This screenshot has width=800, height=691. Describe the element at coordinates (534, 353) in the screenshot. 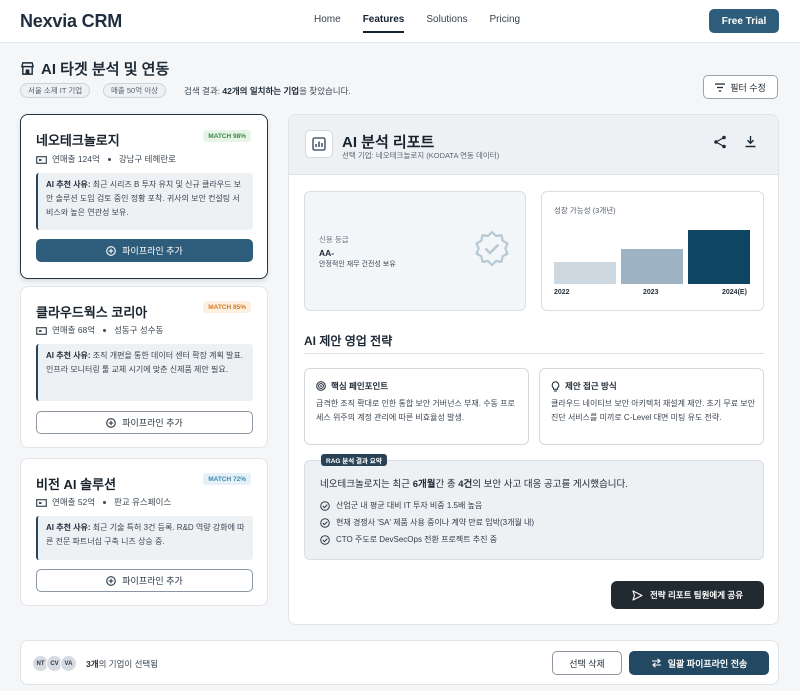

I see `section-divider` at that location.